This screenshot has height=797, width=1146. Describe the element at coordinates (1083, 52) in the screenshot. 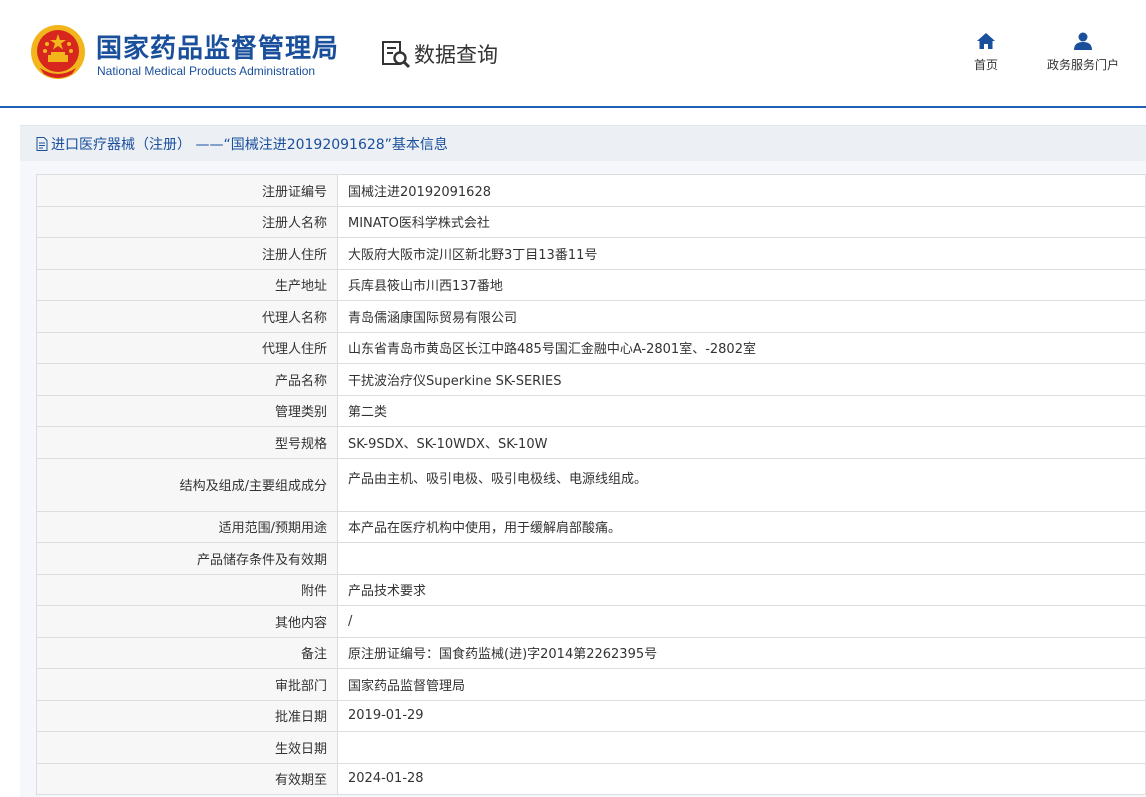

I see `nav-service-portal: 政务服务门户` at that location.